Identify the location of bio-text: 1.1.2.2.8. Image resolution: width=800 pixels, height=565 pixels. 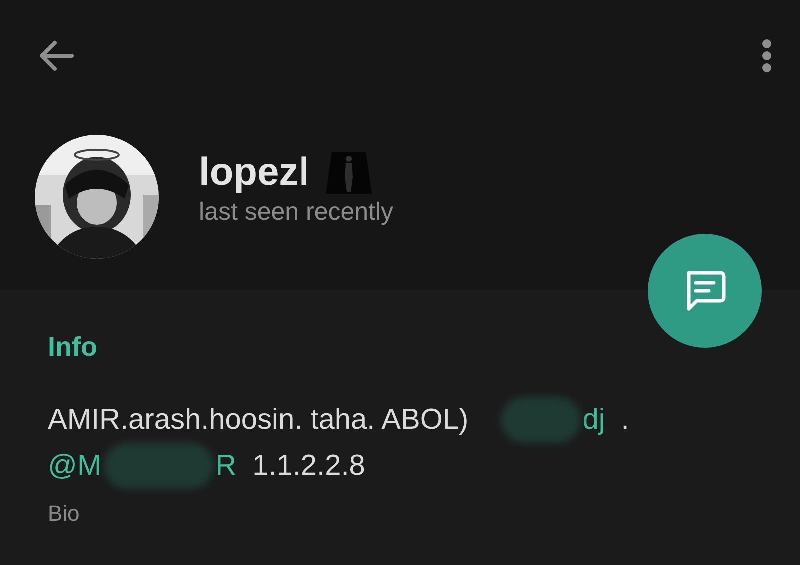
(309, 466).